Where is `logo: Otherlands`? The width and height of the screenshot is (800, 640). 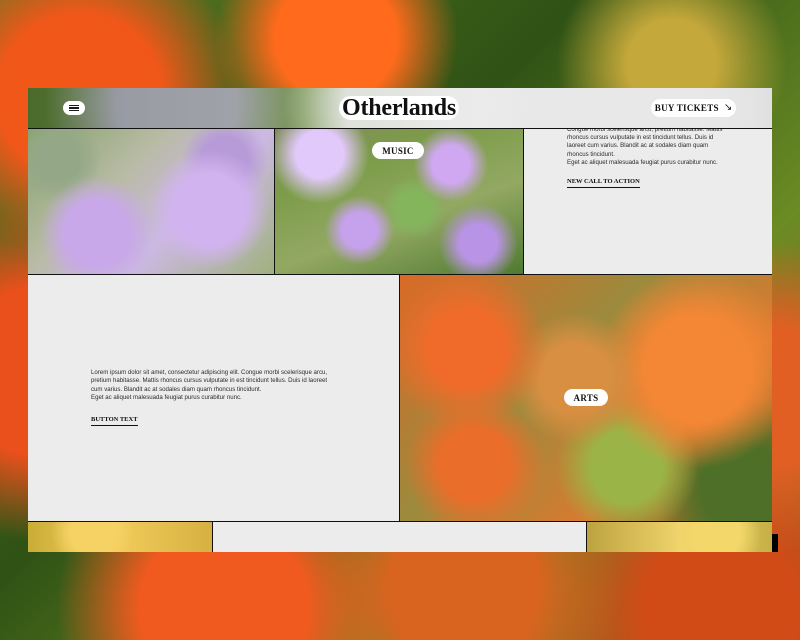
logo: Otherlands is located at coordinates (399, 108).